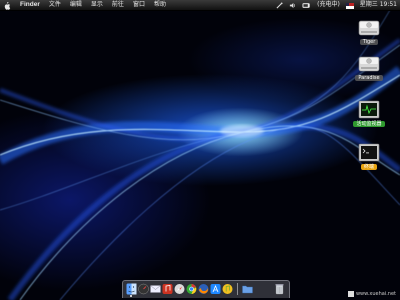 This screenshot has width=400, height=300. Describe the element at coordinates (349, 6) in the screenshot. I see `us-flag-icon` at that location.